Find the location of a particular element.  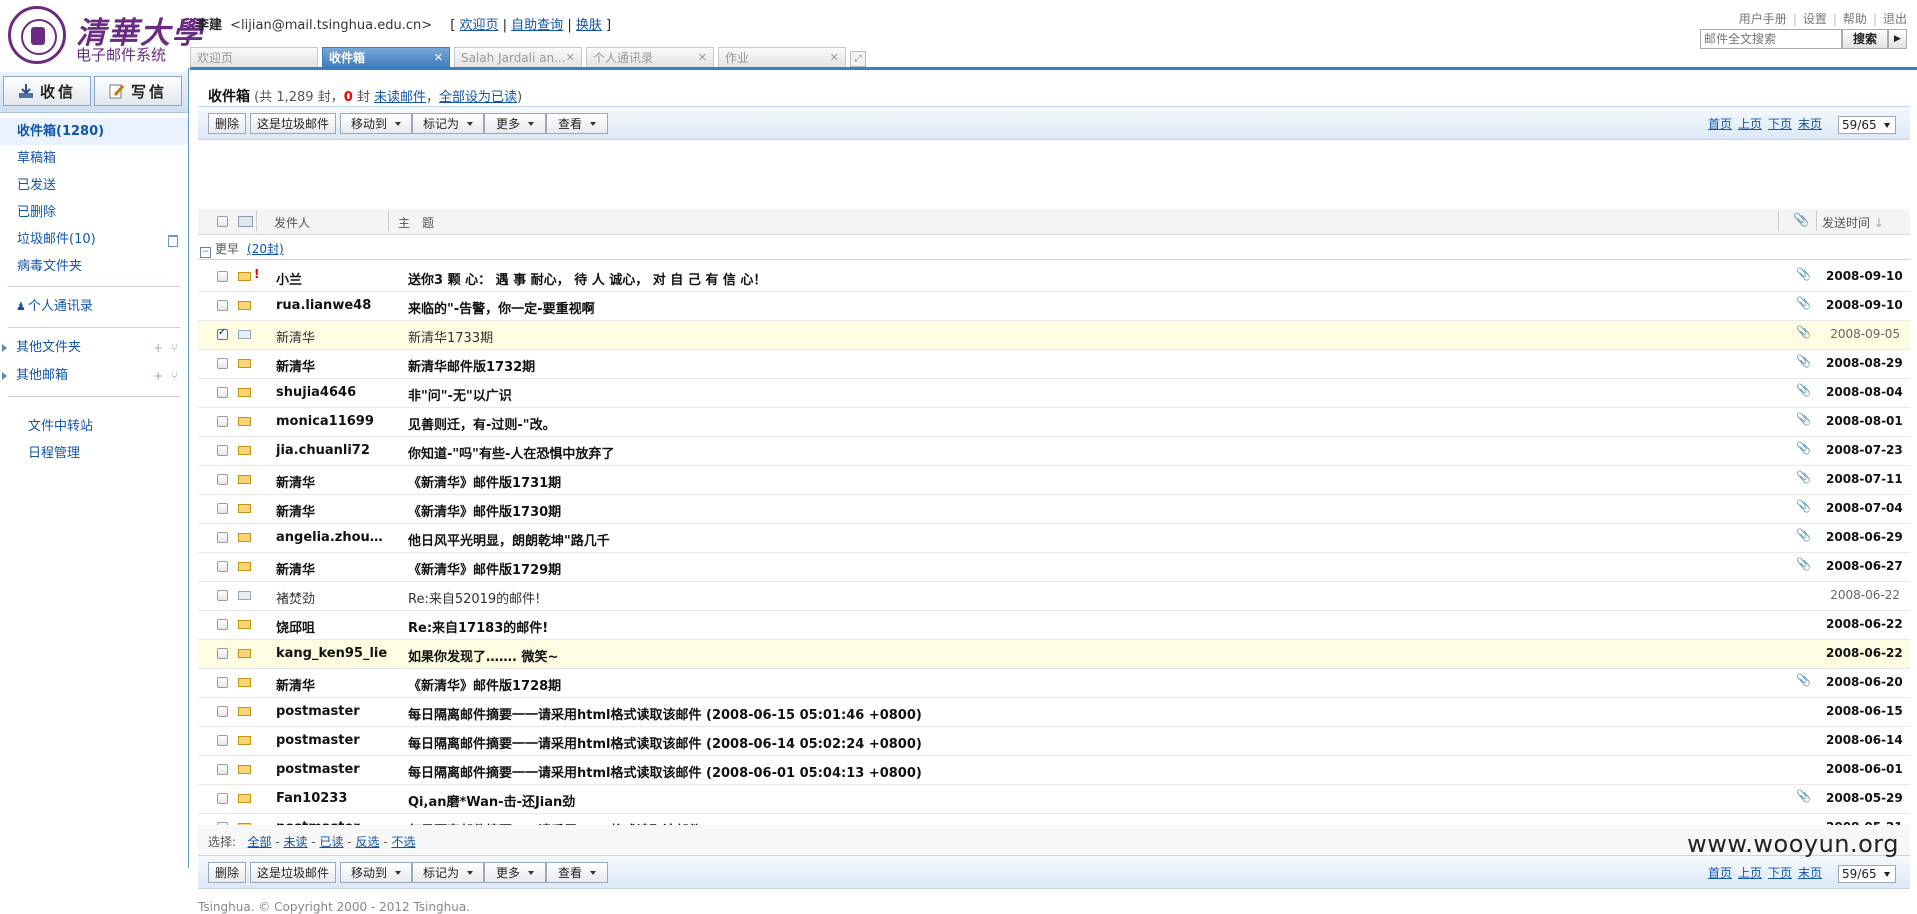

email-row: 新清华 《新清华》邮件版1731期 📎 2008-07-11 is located at coordinates (1054, 480).